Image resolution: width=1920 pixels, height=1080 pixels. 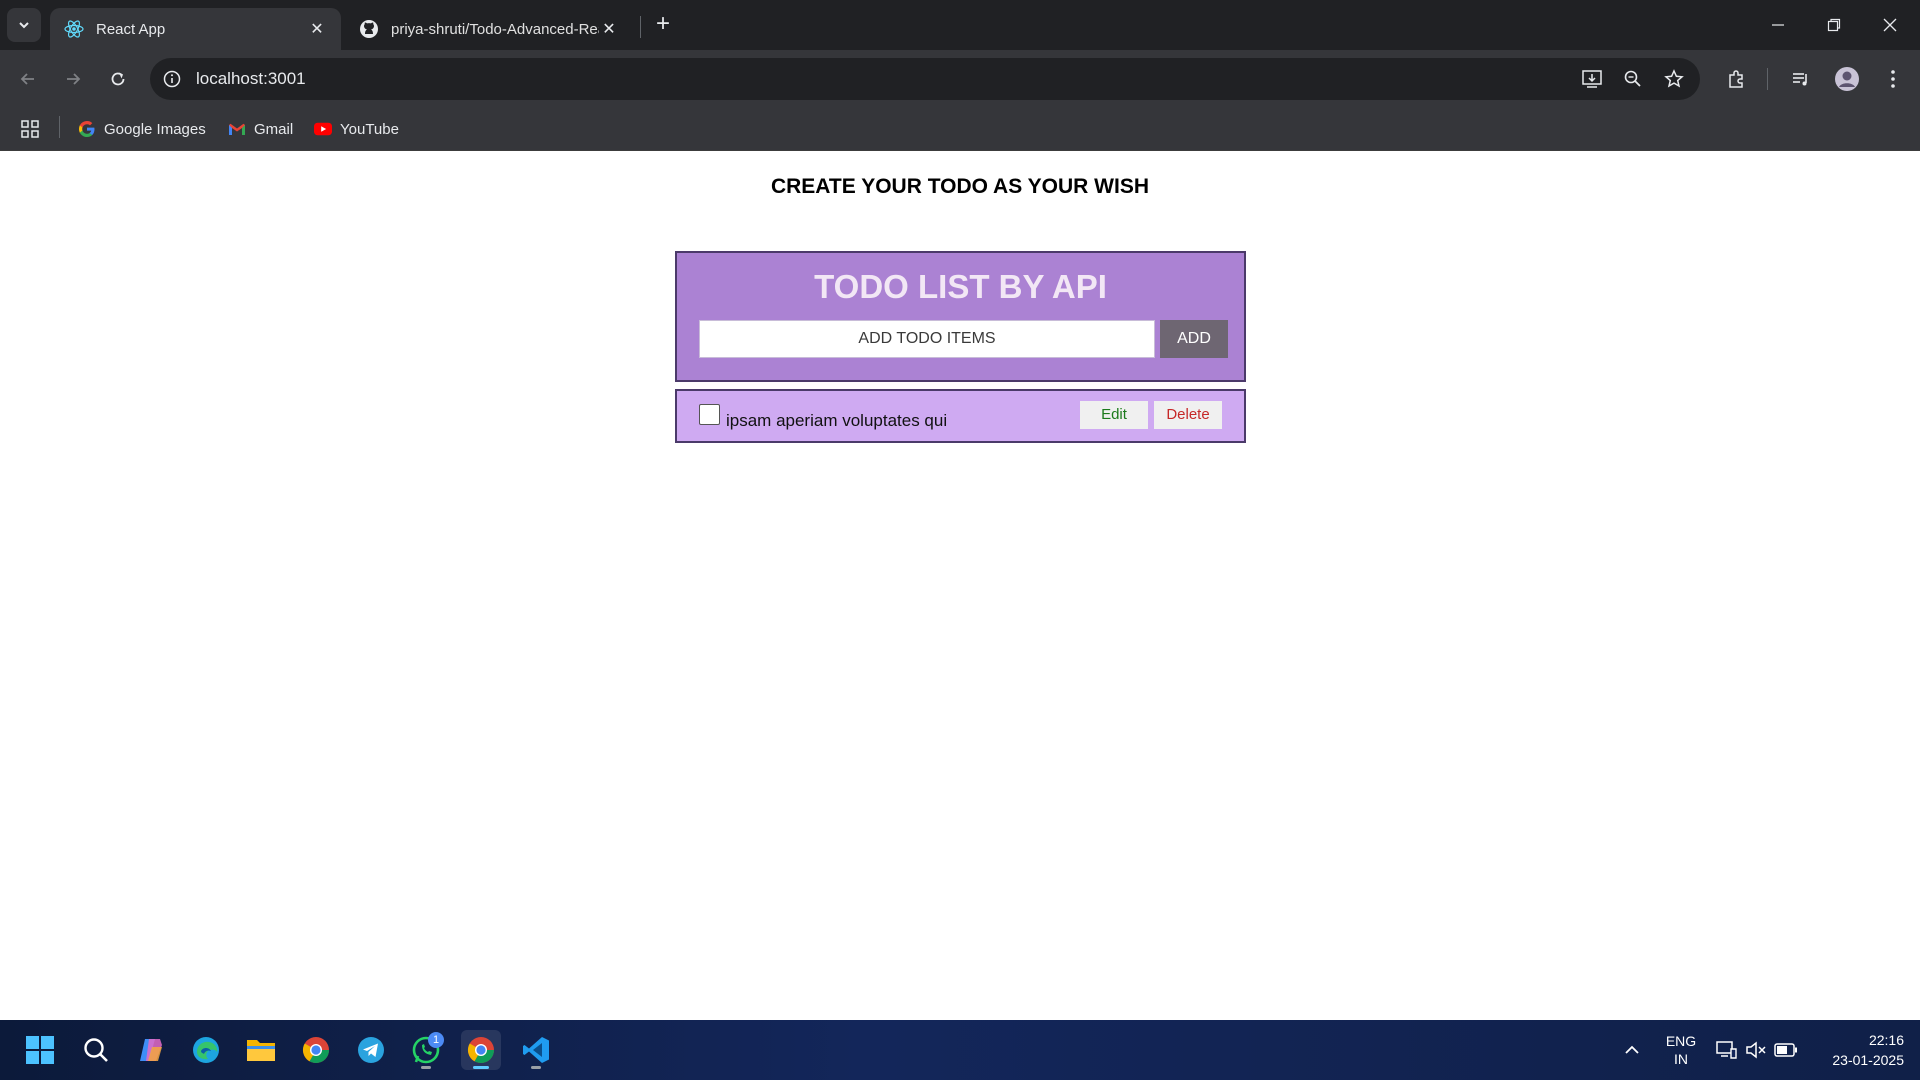 I want to click on chevron-down-icon, so click(x=24, y=25).